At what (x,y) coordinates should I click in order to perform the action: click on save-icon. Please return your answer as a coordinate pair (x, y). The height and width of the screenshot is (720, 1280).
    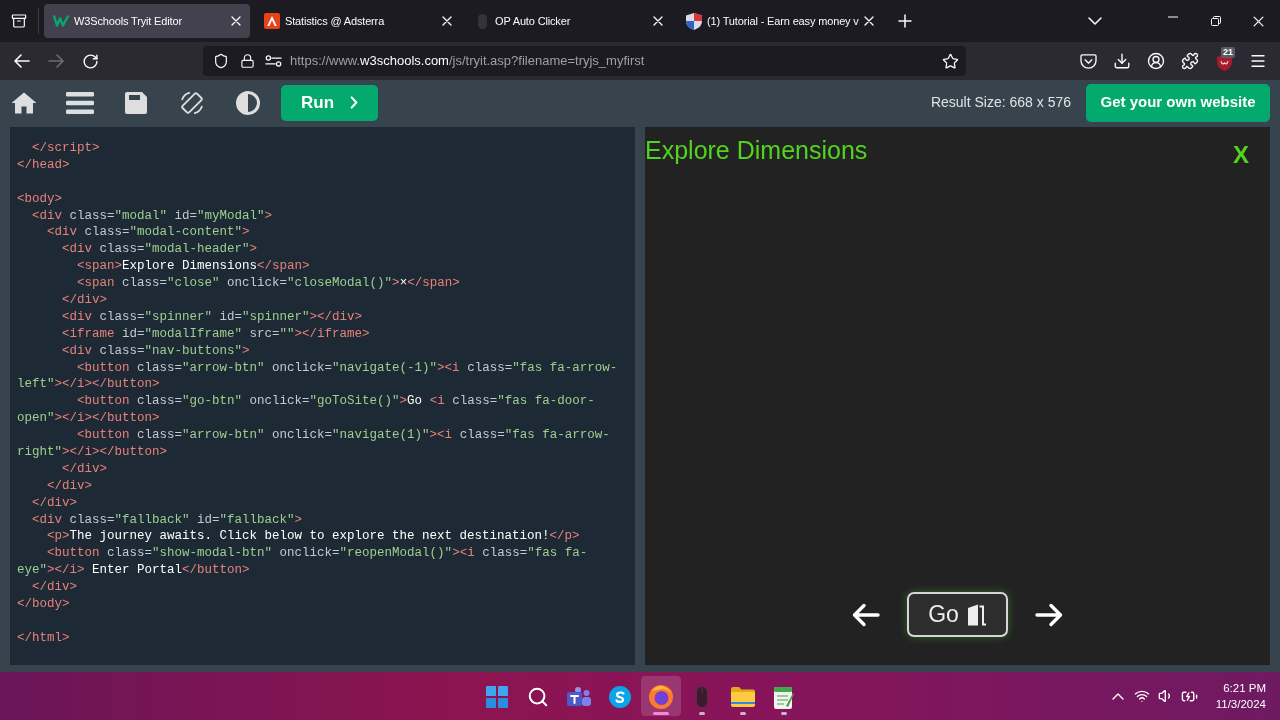
    Looking at the image, I should click on (136, 102).